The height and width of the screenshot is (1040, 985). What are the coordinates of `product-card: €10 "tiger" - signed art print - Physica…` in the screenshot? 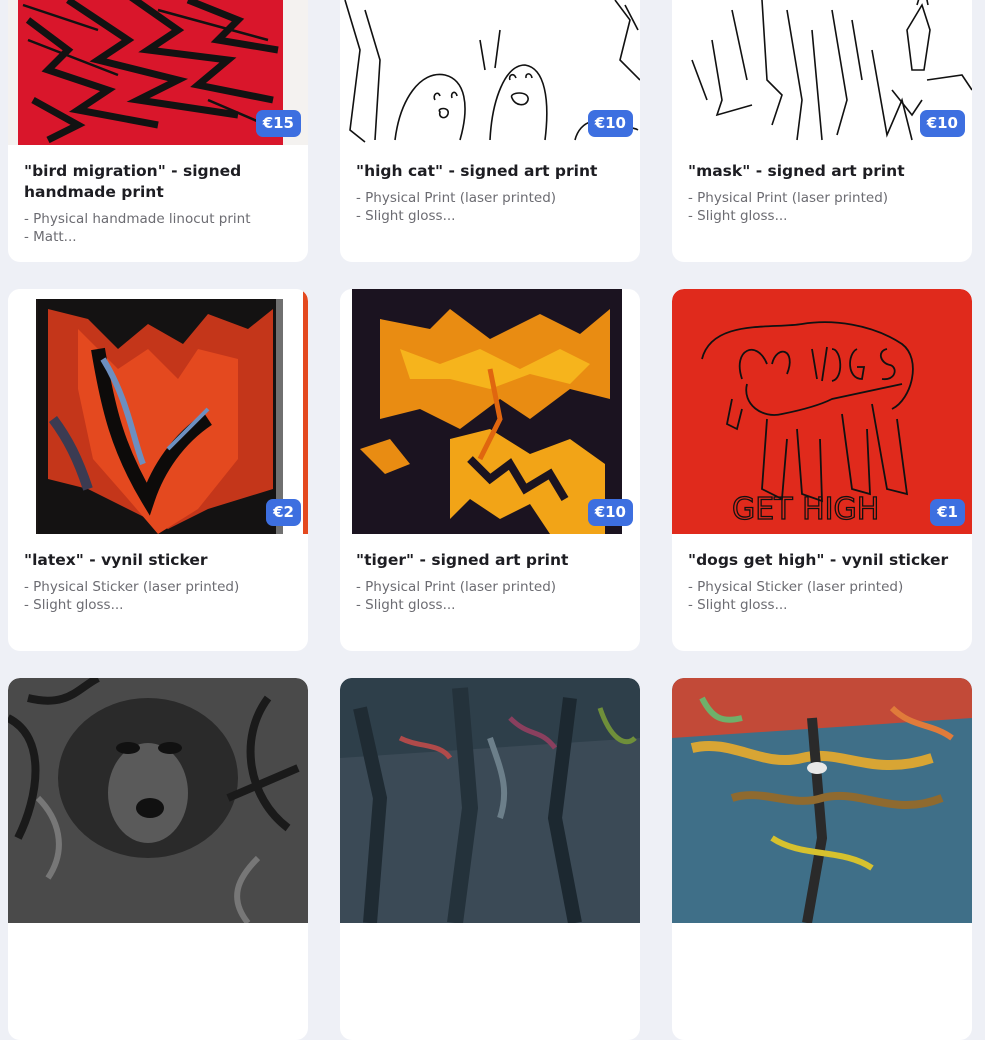 It's located at (490, 470).